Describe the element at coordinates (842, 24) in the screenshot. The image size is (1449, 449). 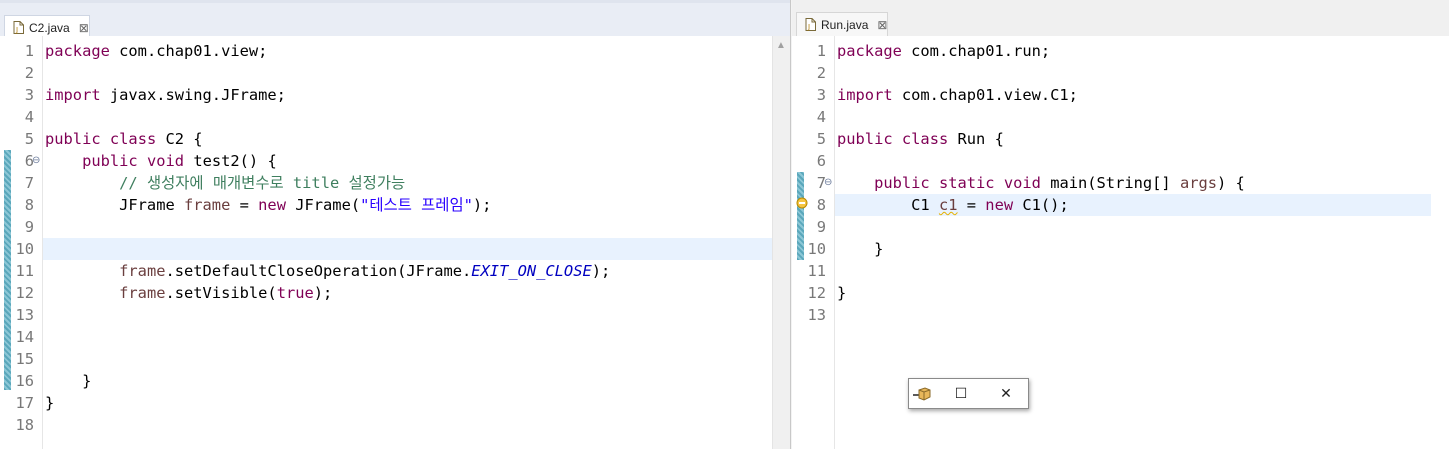
I see `tab-run-java: J Run.java ⊠` at that location.